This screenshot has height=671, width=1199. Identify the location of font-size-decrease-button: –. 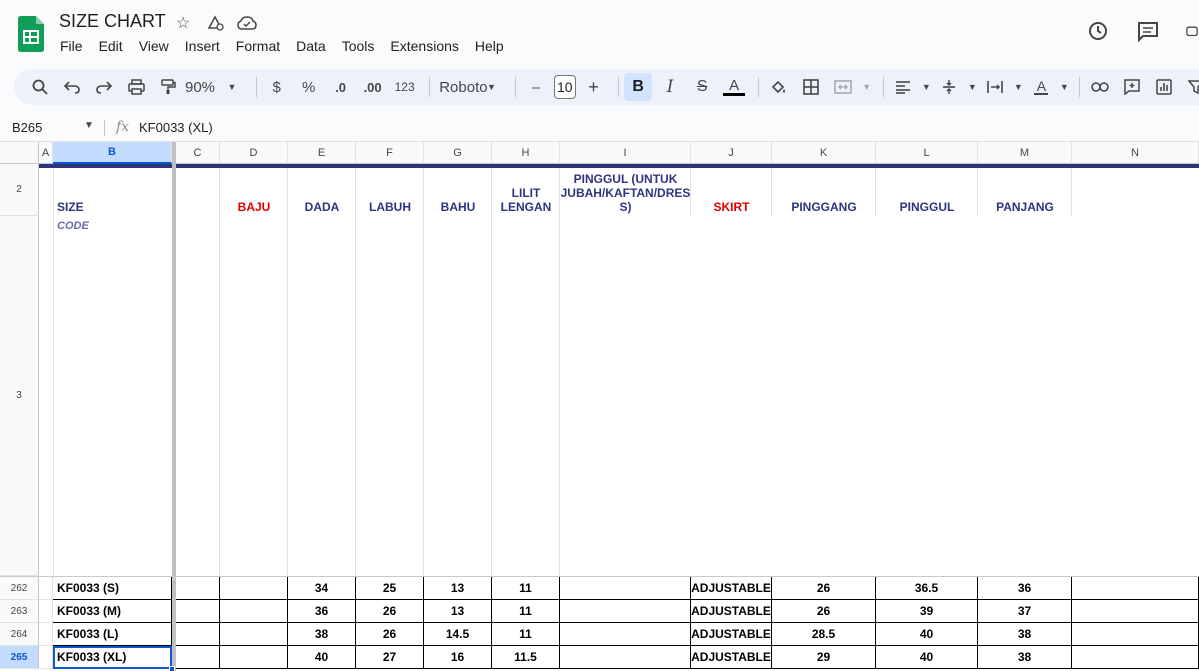
(536, 87).